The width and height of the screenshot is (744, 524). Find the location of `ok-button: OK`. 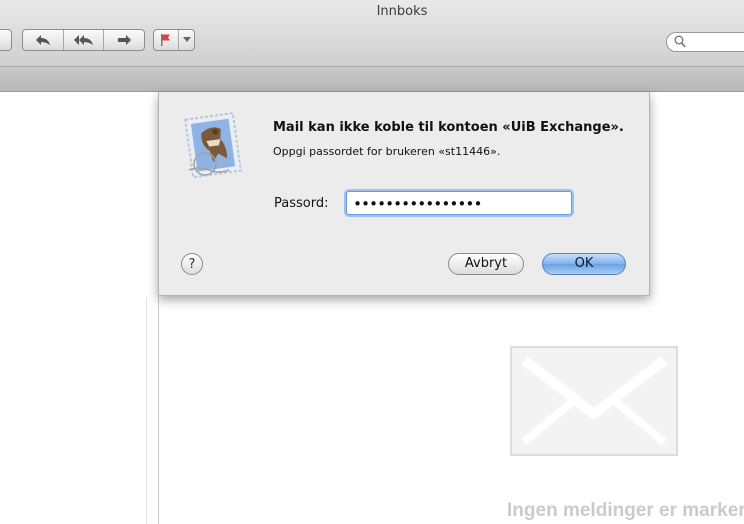

ok-button: OK is located at coordinates (584, 264).